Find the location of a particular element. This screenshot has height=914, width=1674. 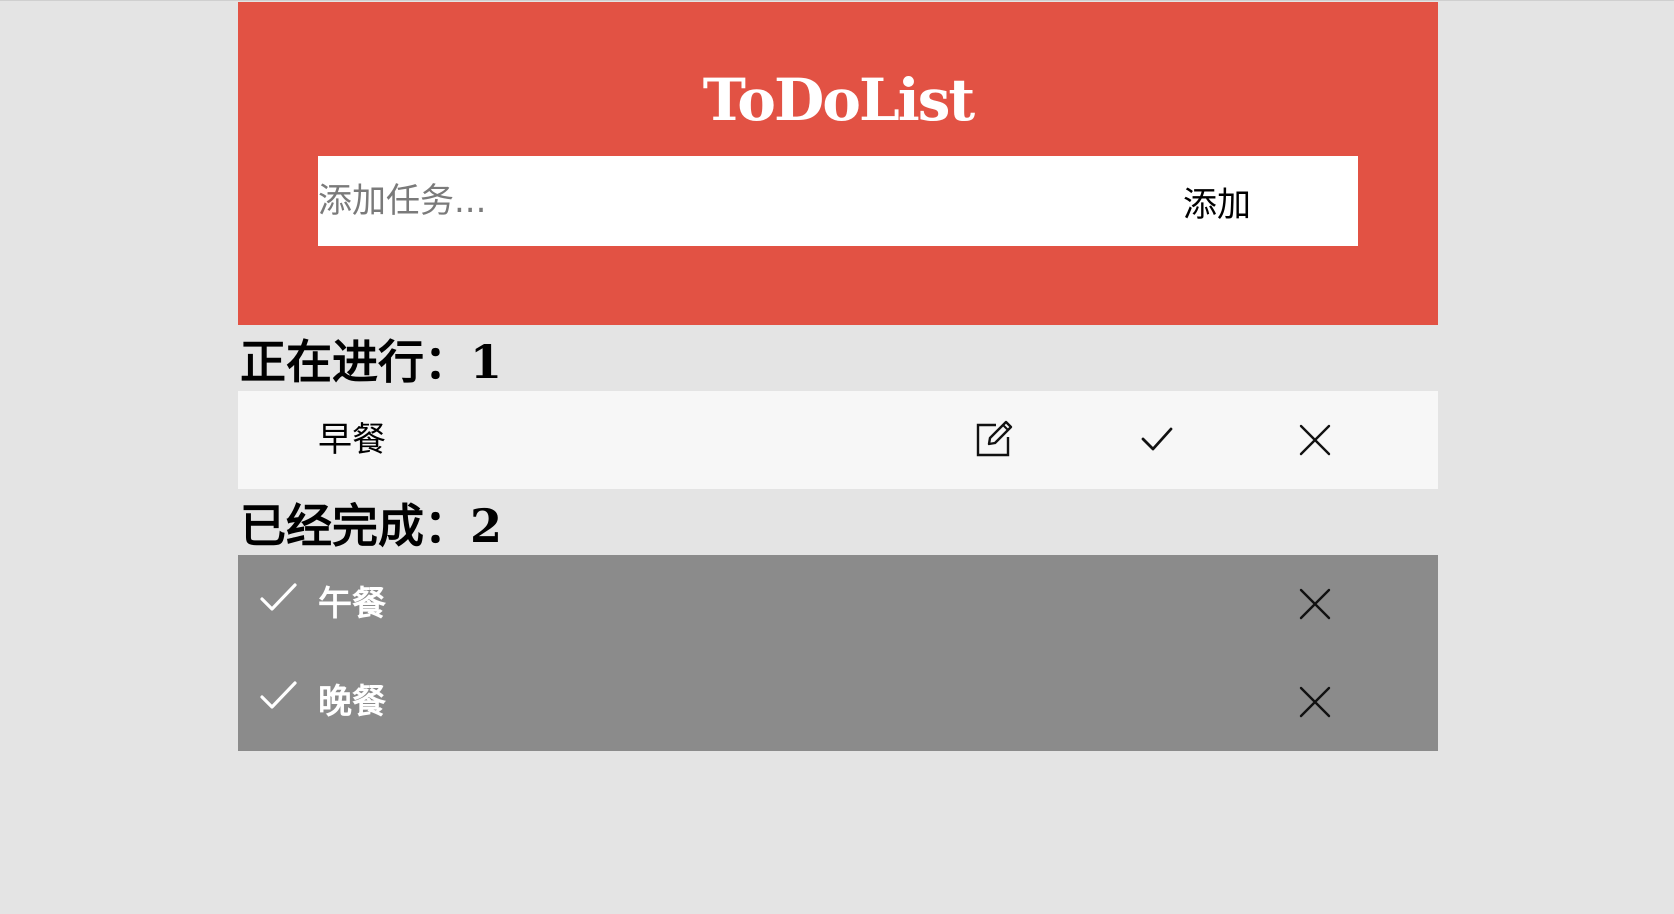

ongoing-count: 1 is located at coordinates (486, 362).